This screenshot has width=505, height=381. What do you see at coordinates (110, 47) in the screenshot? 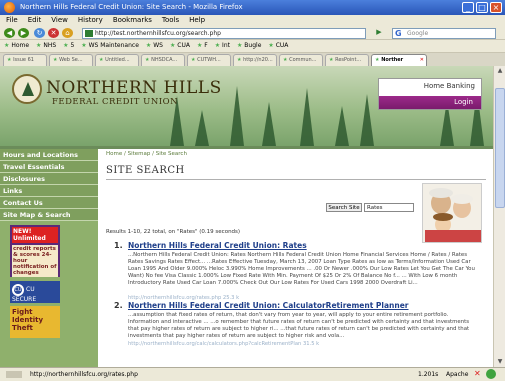
I see `bookmark-item: ★ WS Maintenance` at bounding box center [110, 47].